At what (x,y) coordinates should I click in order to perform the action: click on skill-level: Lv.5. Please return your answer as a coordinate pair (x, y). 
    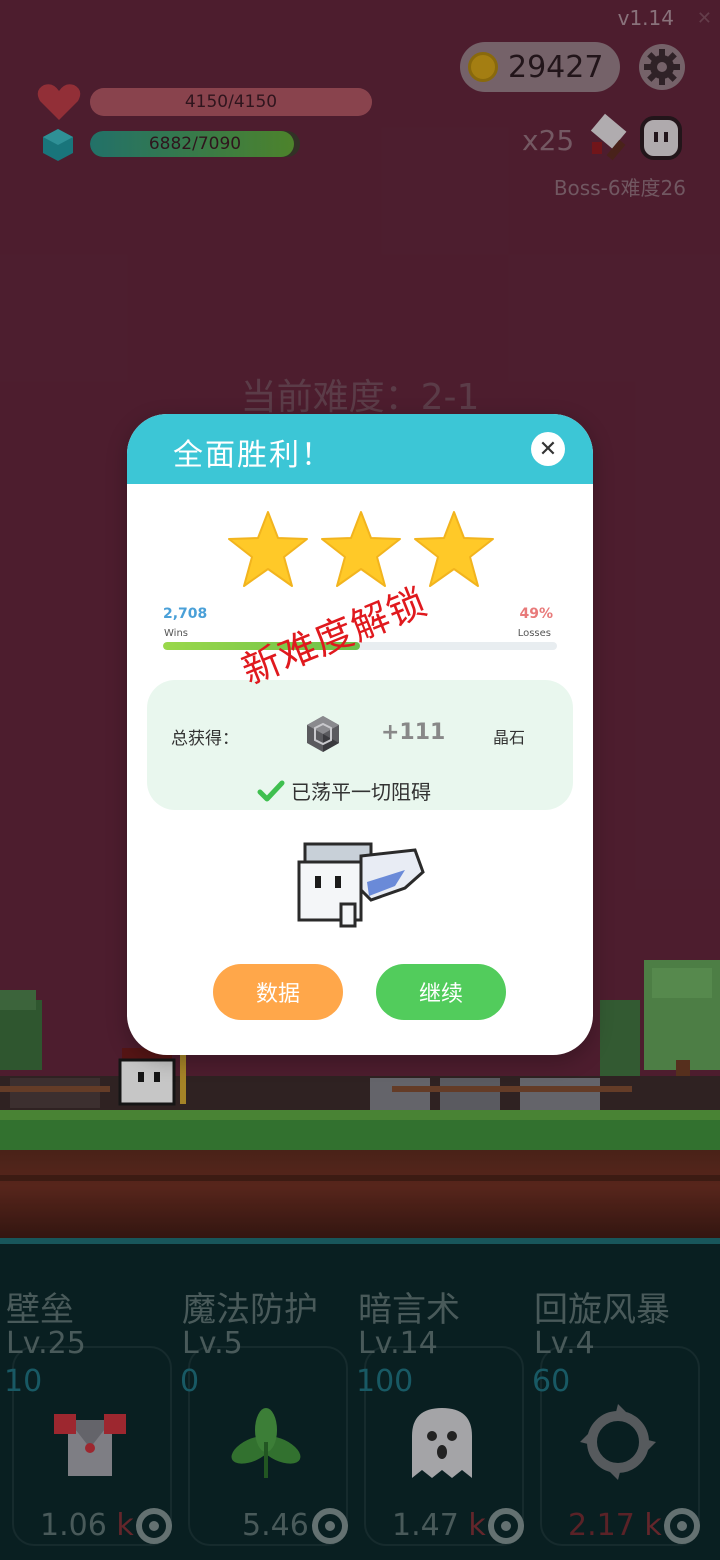
    Looking at the image, I should click on (212, 1343).